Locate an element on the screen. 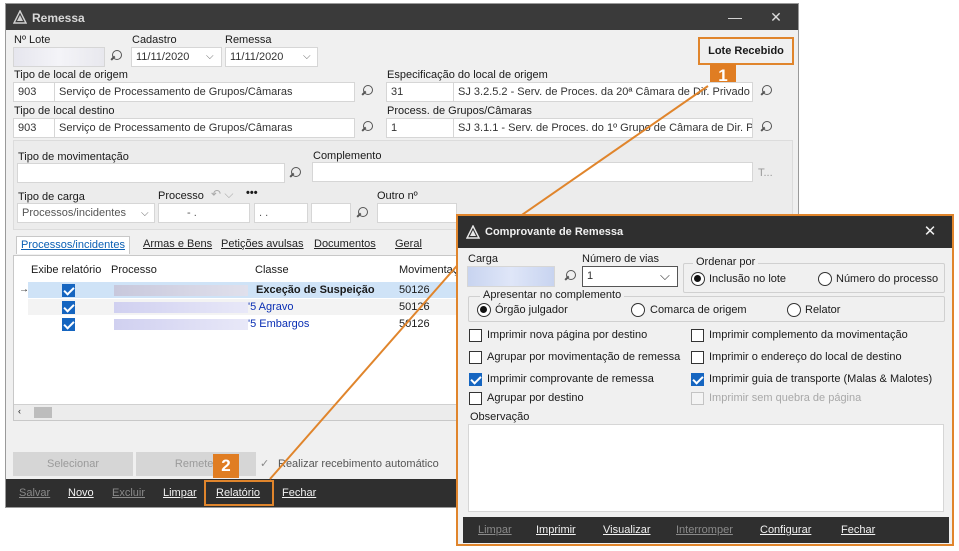 The image size is (959, 551). close-icon: ✕ is located at coordinates (930, 232).